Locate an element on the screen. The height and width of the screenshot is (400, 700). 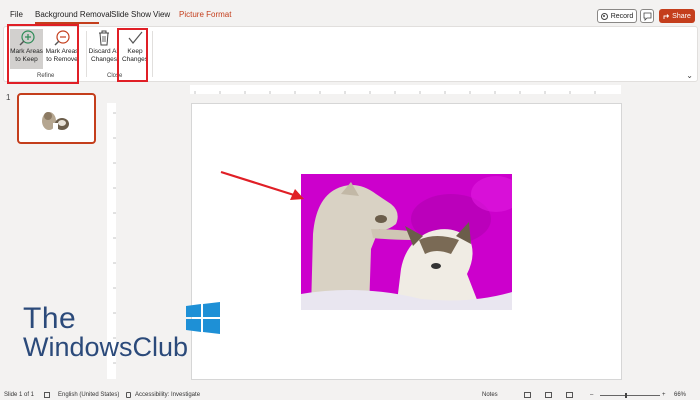
zoom-in-icon: + is located at coordinates (664, 395).